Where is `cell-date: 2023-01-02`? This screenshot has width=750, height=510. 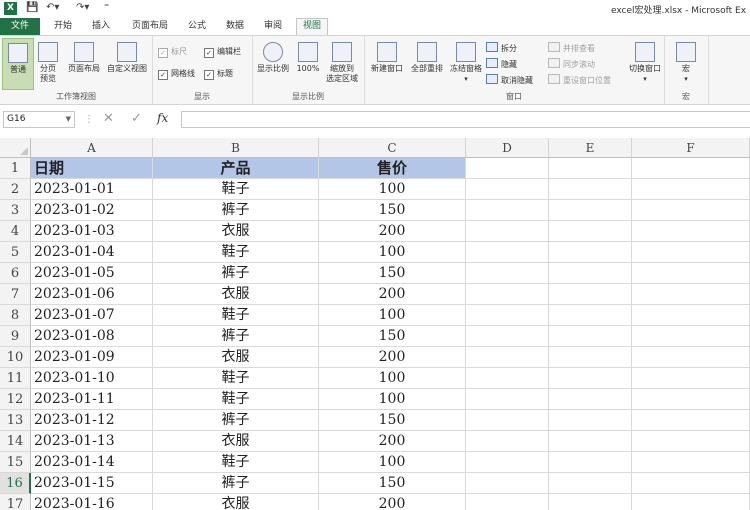 cell-date: 2023-01-02 is located at coordinates (92, 210).